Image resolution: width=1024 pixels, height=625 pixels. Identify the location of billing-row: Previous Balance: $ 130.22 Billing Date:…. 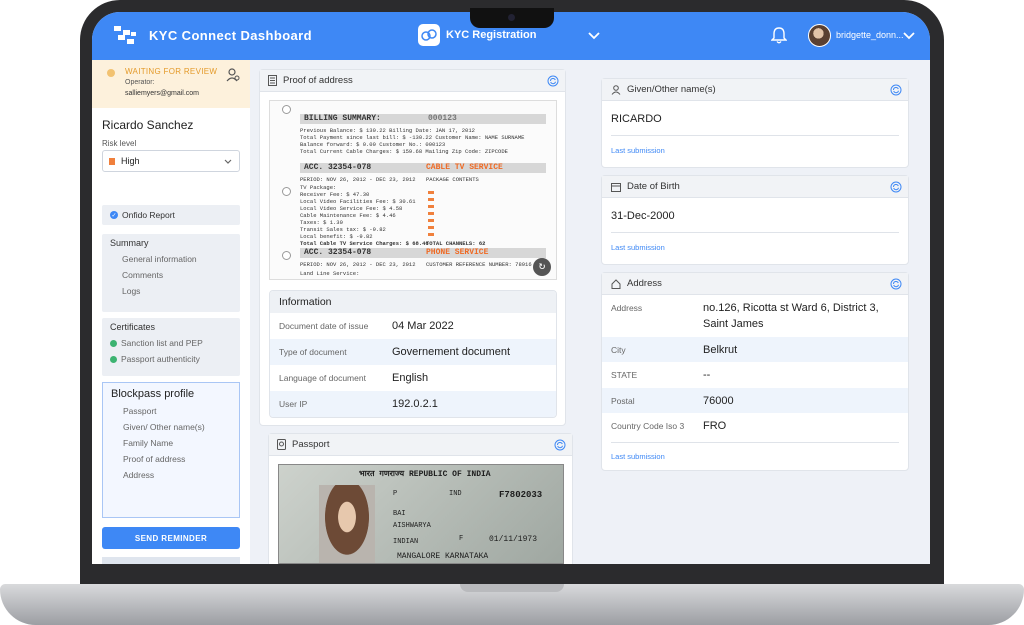
(387, 130).